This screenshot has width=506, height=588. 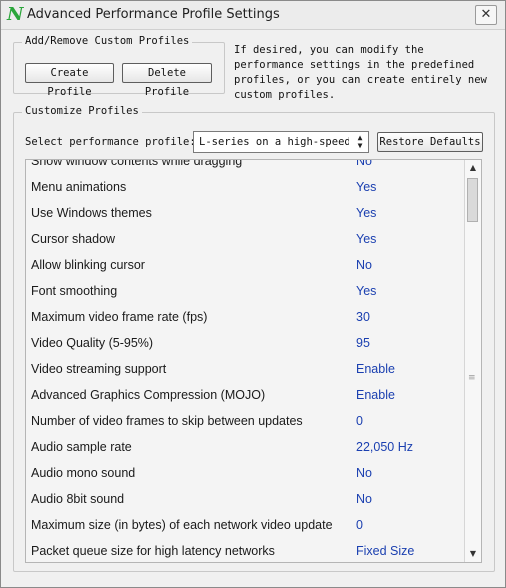 I want to click on setting-label: Menu animations, so click(x=79, y=187).